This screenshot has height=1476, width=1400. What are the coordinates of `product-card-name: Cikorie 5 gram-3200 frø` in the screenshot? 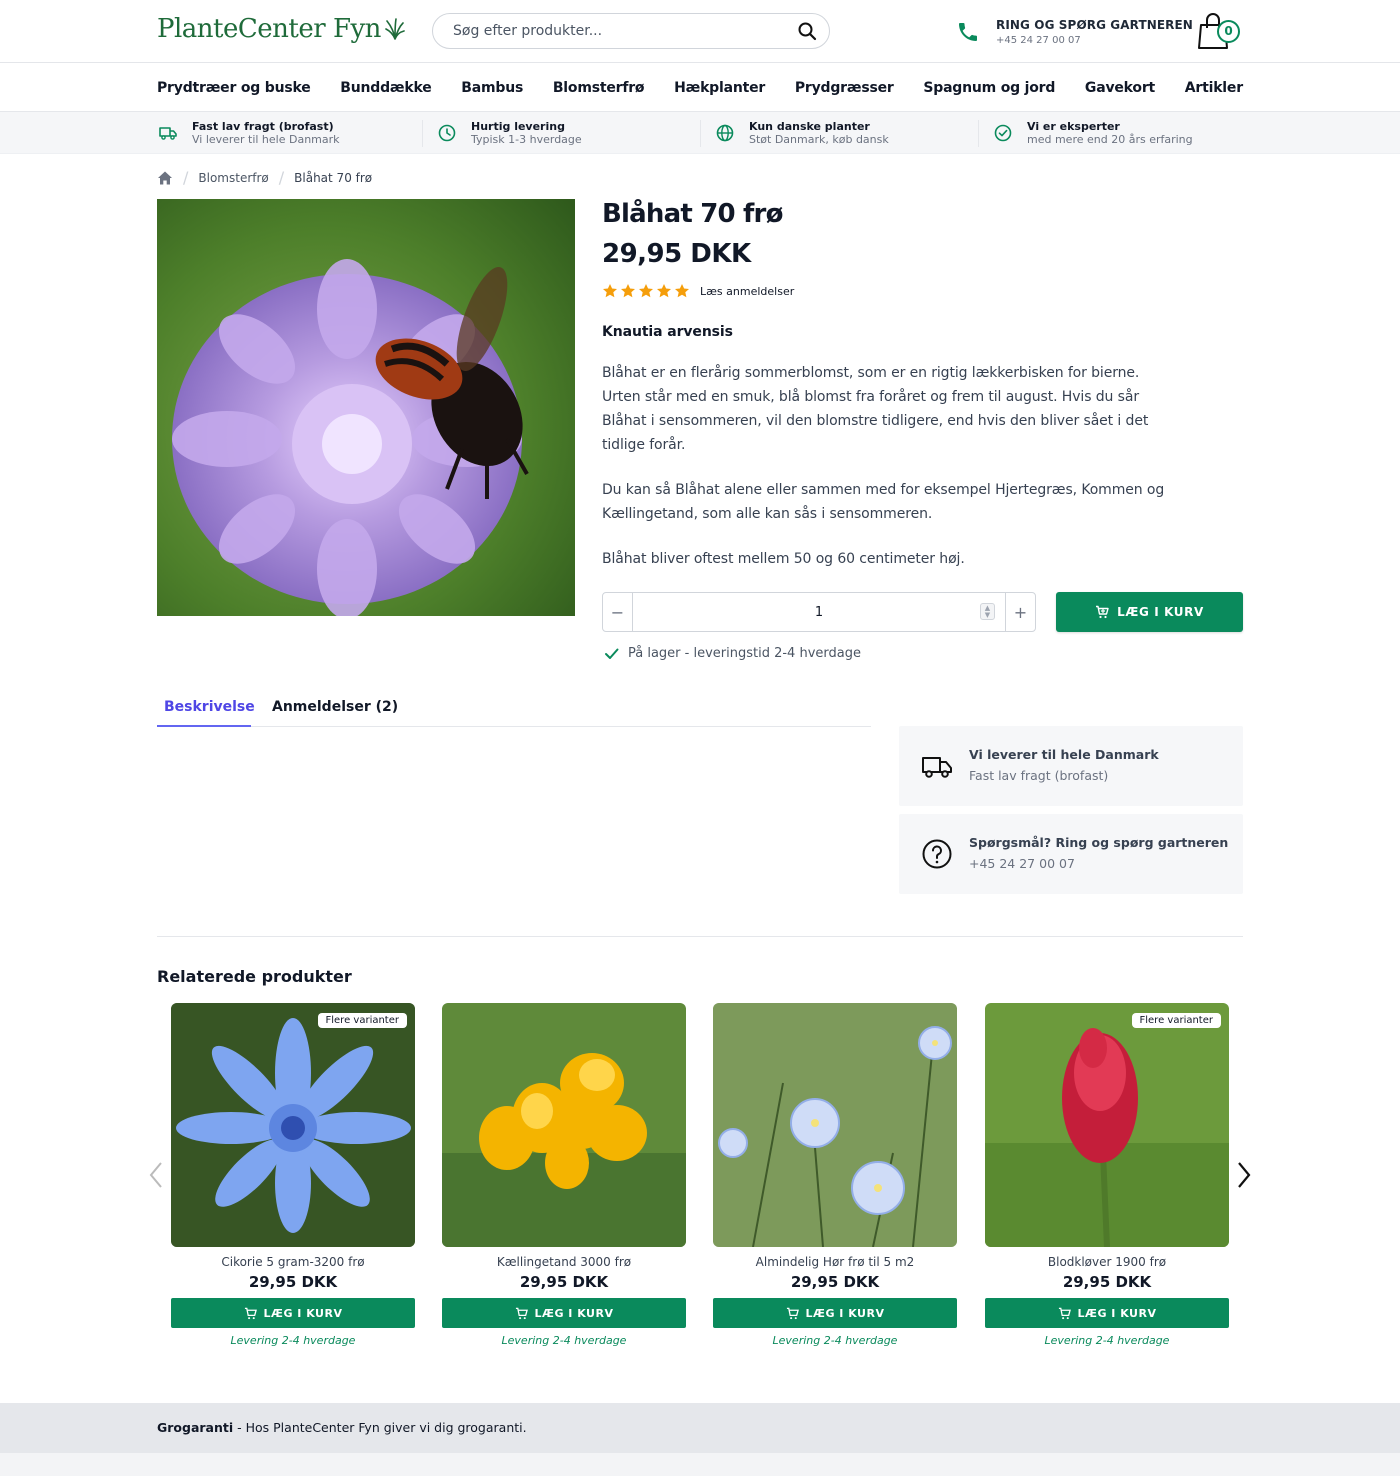 It's located at (293, 1262).